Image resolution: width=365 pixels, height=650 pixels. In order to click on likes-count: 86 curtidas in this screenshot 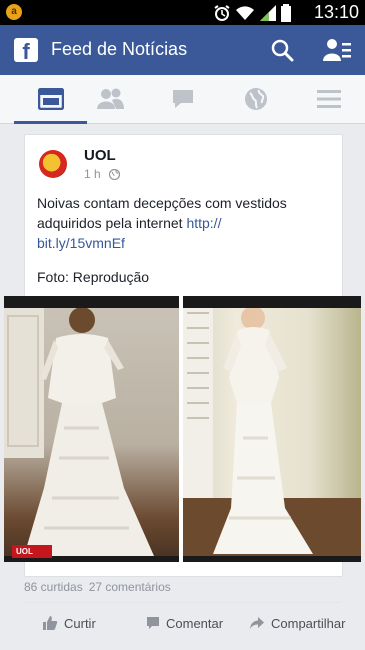, I will do `click(53, 587)`.